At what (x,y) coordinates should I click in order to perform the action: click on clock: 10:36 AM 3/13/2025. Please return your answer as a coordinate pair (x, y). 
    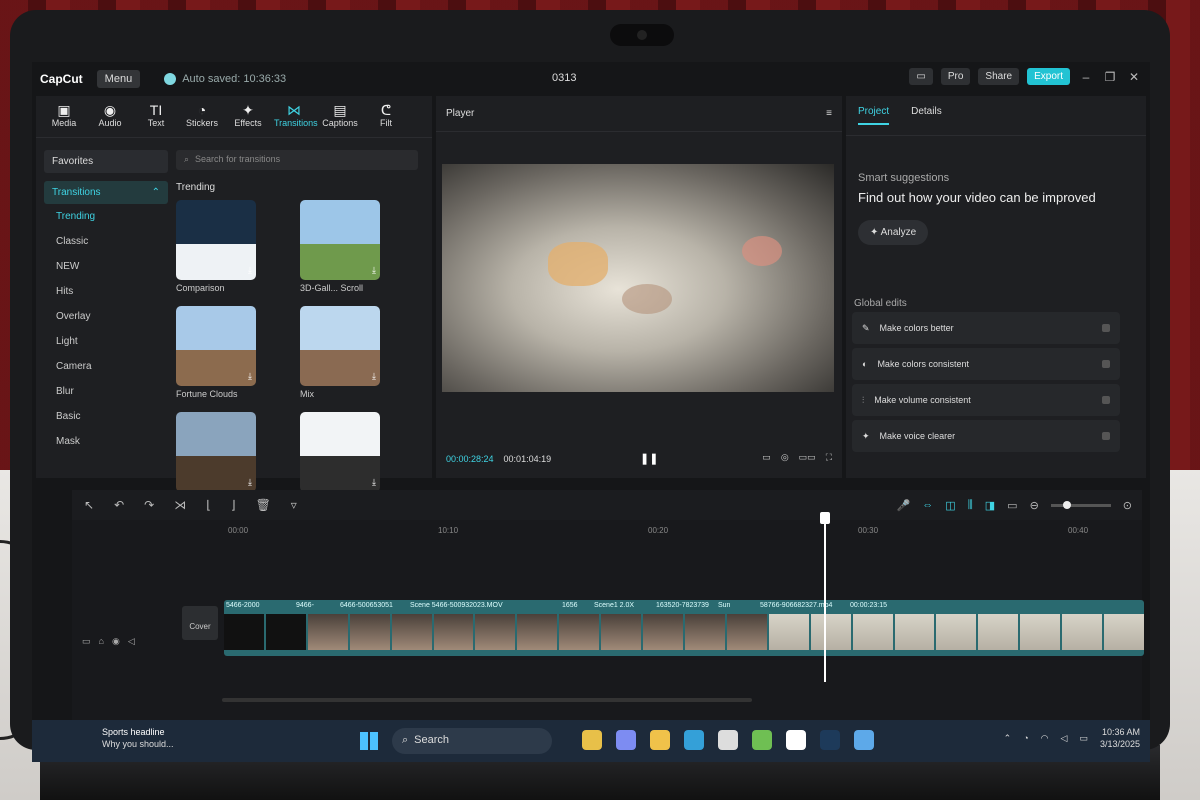
    Looking at the image, I should click on (1120, 738).